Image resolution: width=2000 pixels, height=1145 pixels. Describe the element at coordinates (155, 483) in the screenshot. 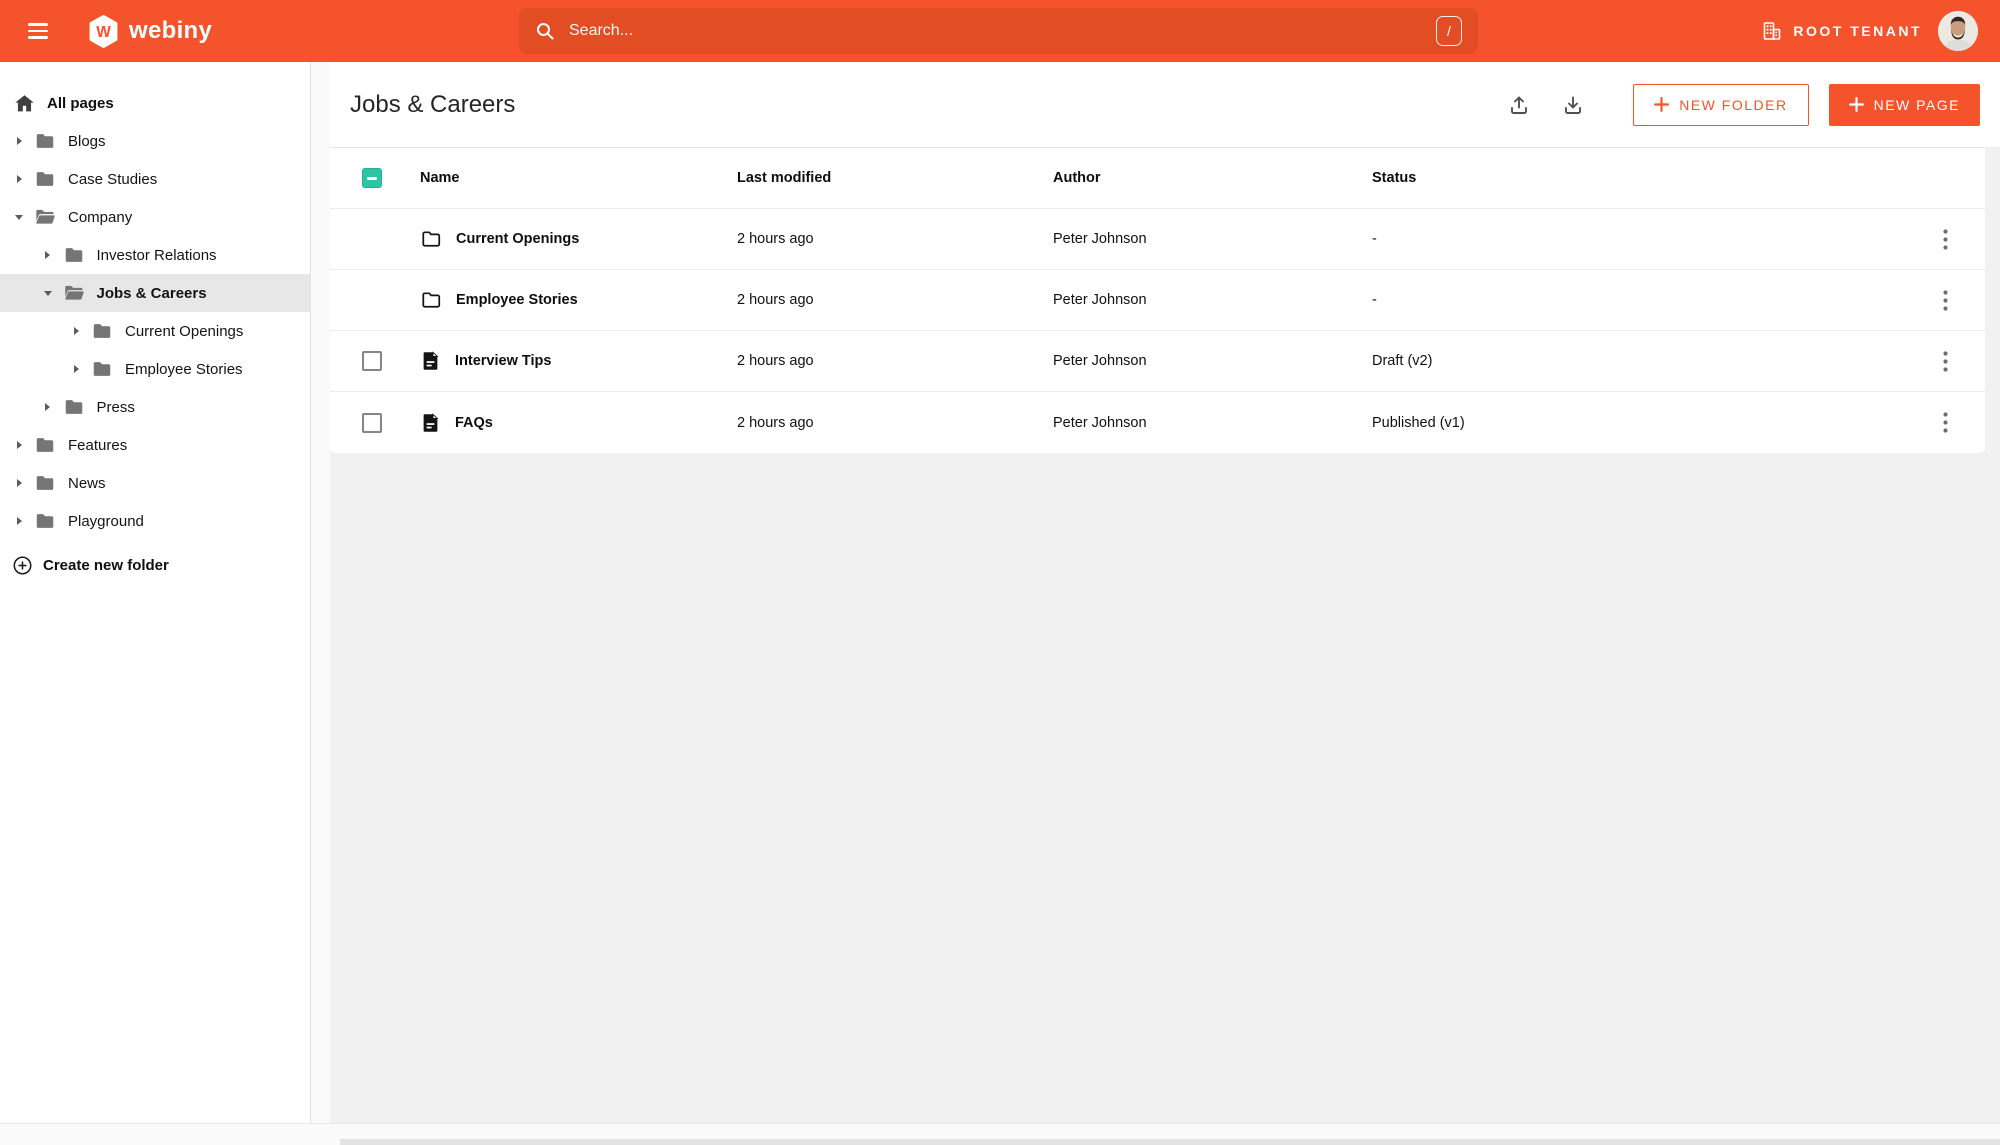

I see `sidebar-item-news: News` at that location.